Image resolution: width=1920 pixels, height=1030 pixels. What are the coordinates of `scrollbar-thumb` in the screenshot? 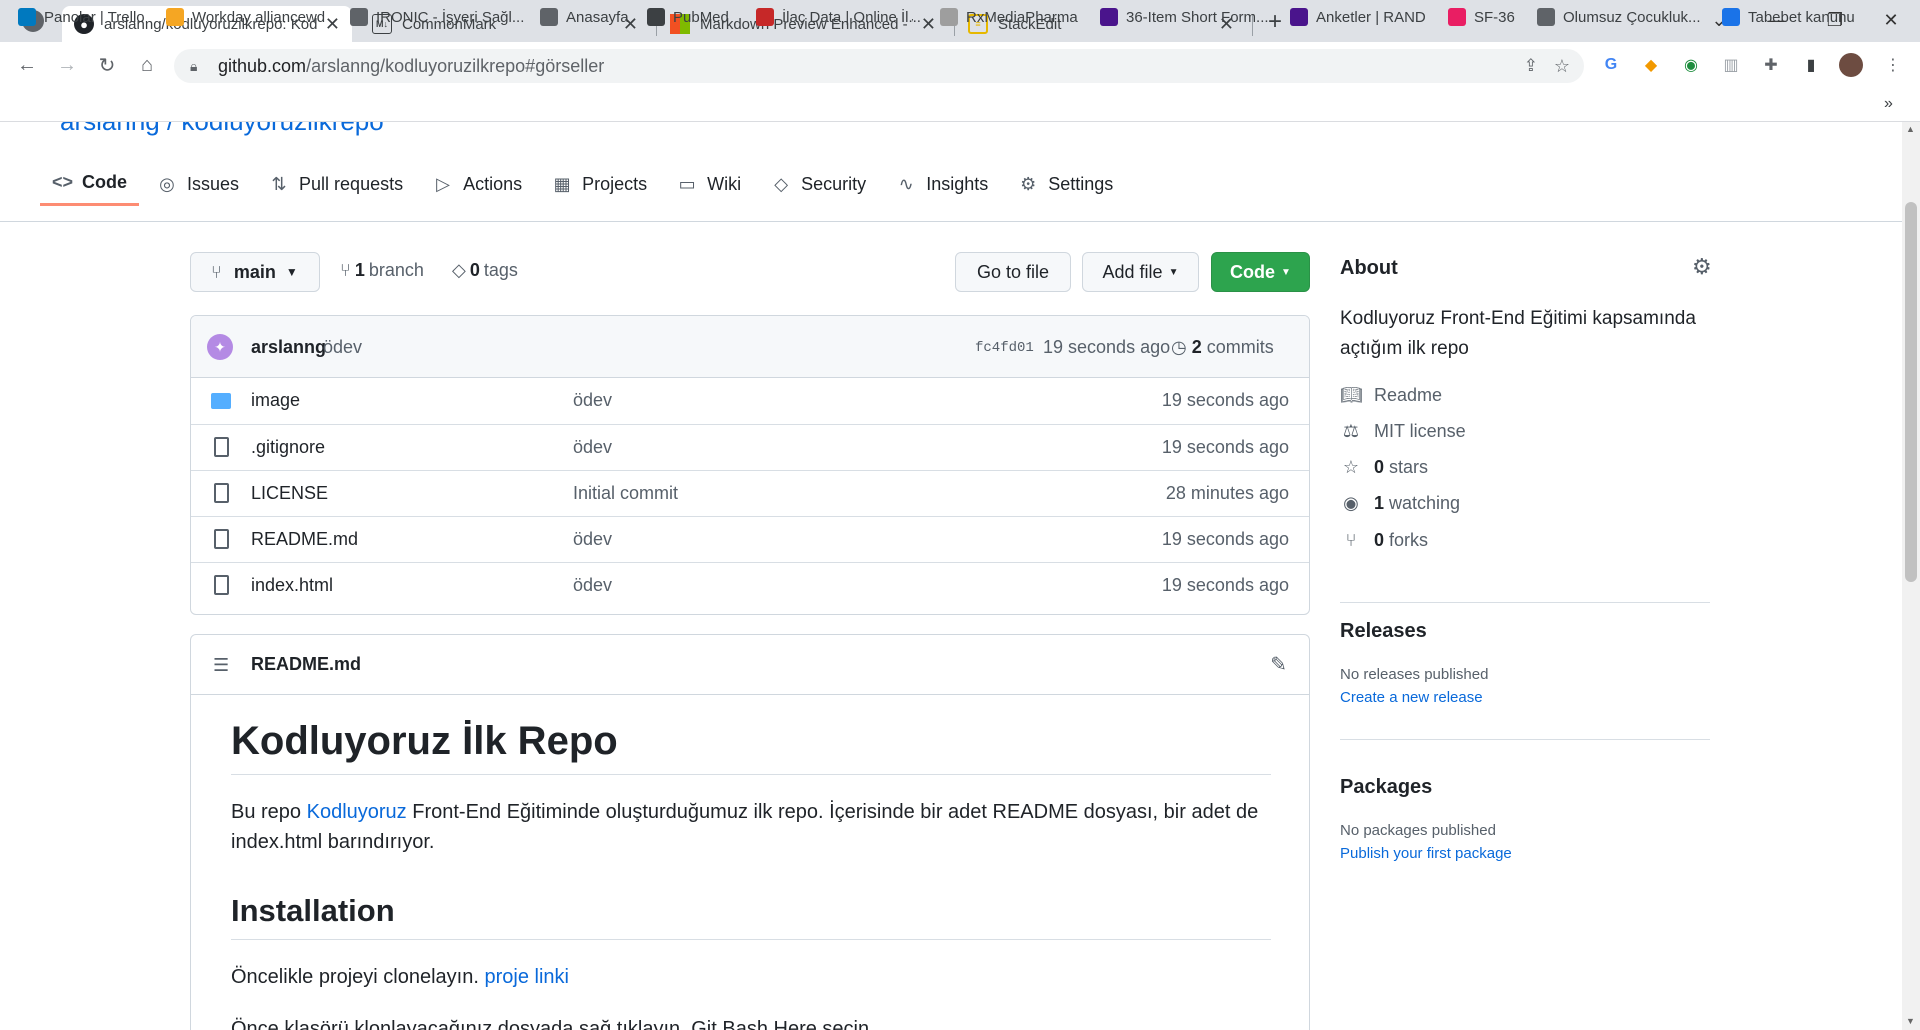 It's located at (1911, 392).